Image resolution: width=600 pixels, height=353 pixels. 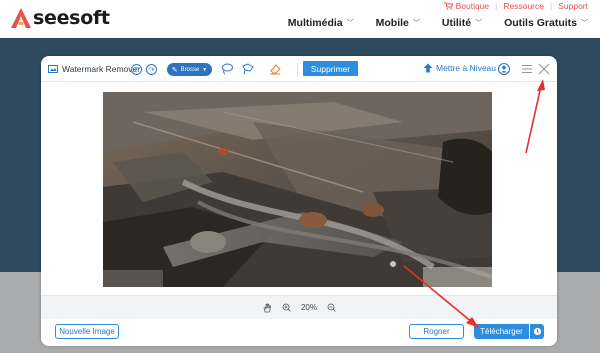 What do you see at coordinates (473, 6) in the screenshot?
I see `shop-link: Boutique` at bounding box center [473, 6].